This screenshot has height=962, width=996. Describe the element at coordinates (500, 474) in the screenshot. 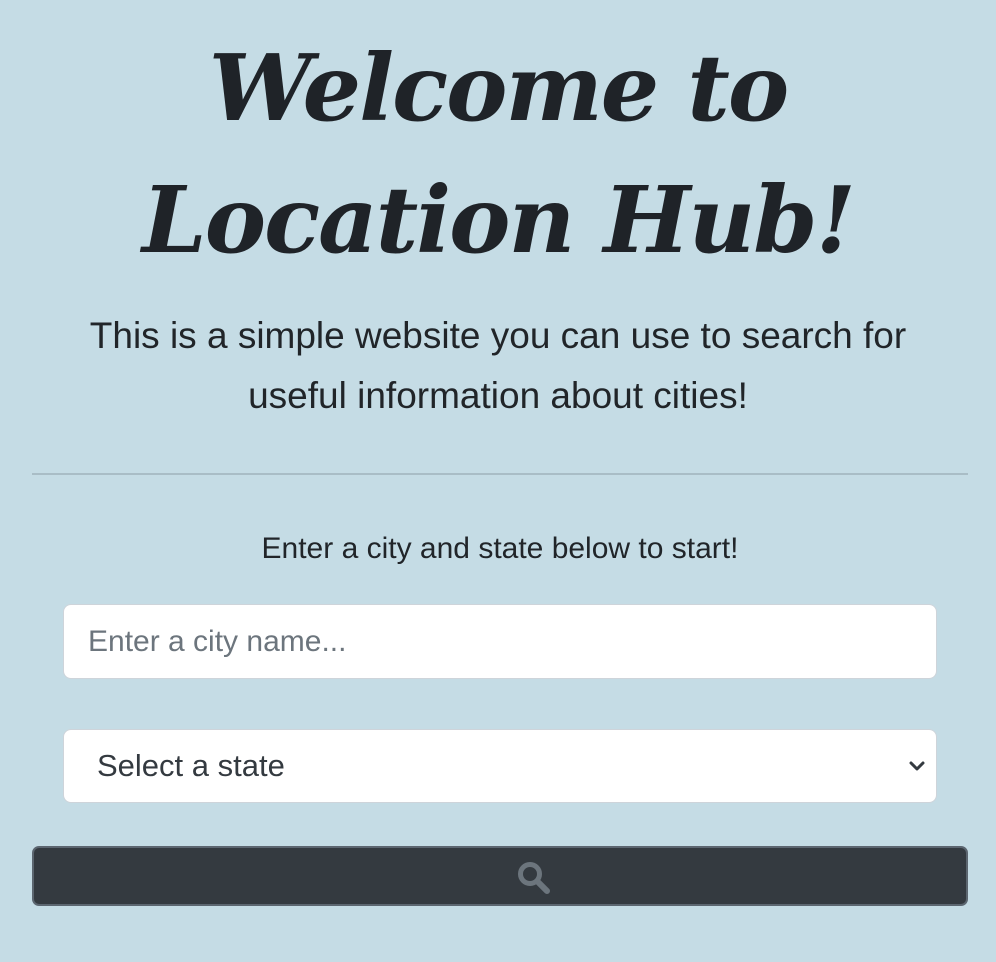

I see `divider` at that location.